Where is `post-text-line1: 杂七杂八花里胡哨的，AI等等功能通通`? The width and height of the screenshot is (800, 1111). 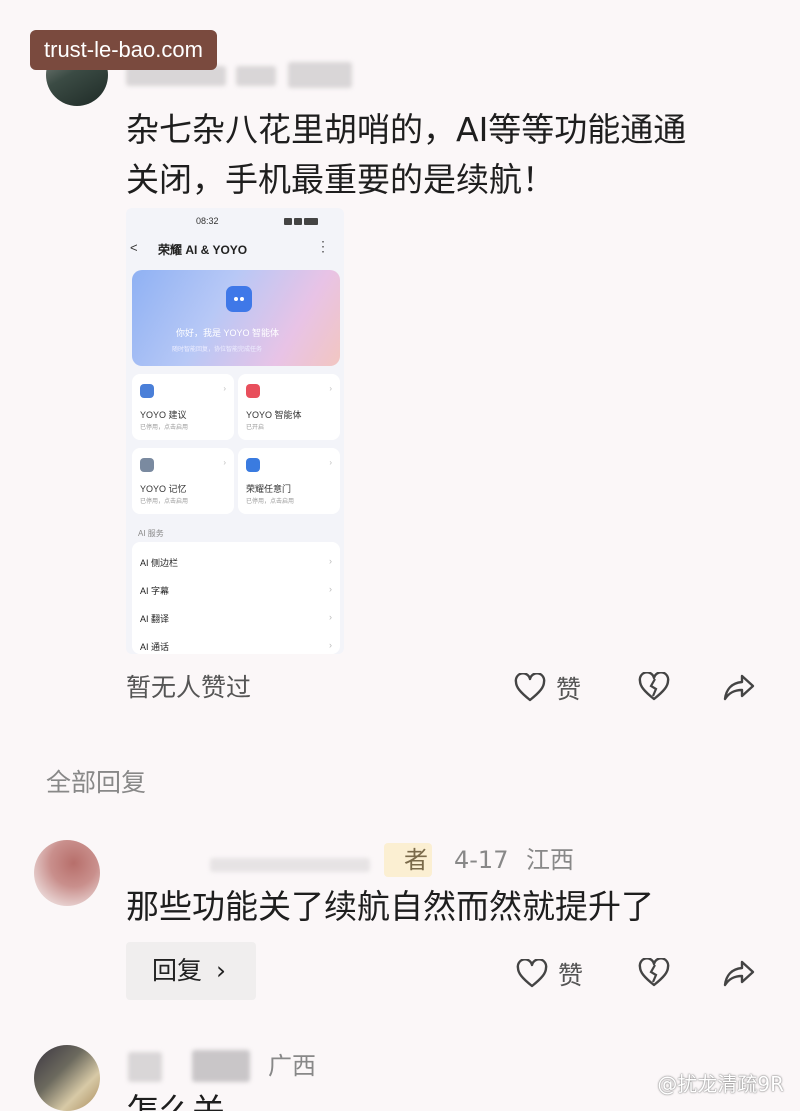 post-text-line1: 杂七杂八花里胡哨的，AI等等功能通通 is located at coordinates (406, 129).